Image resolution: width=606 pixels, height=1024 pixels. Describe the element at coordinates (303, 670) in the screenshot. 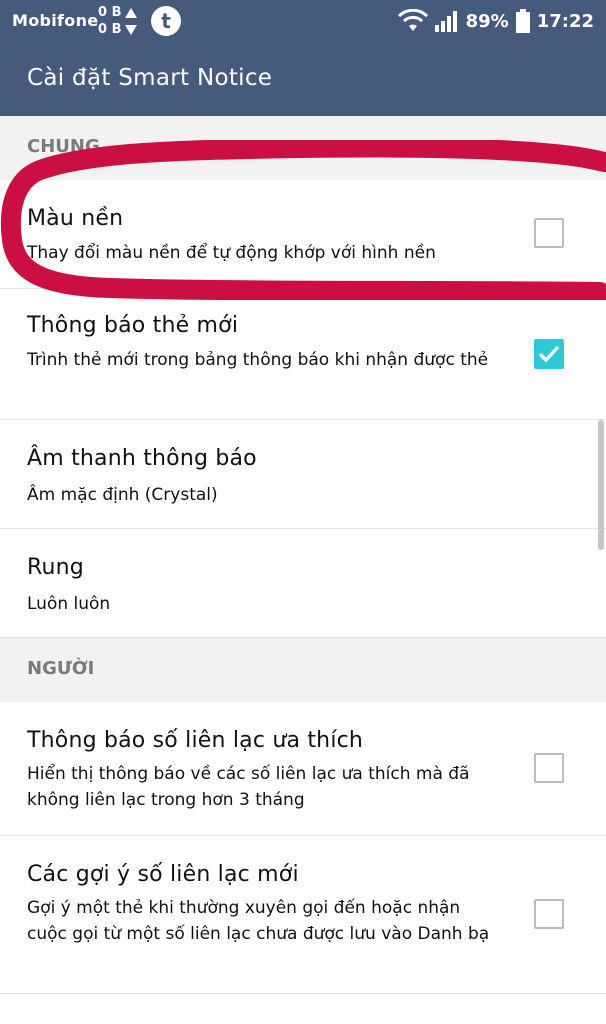

I see `section-people: NGƯỜI` at that location.